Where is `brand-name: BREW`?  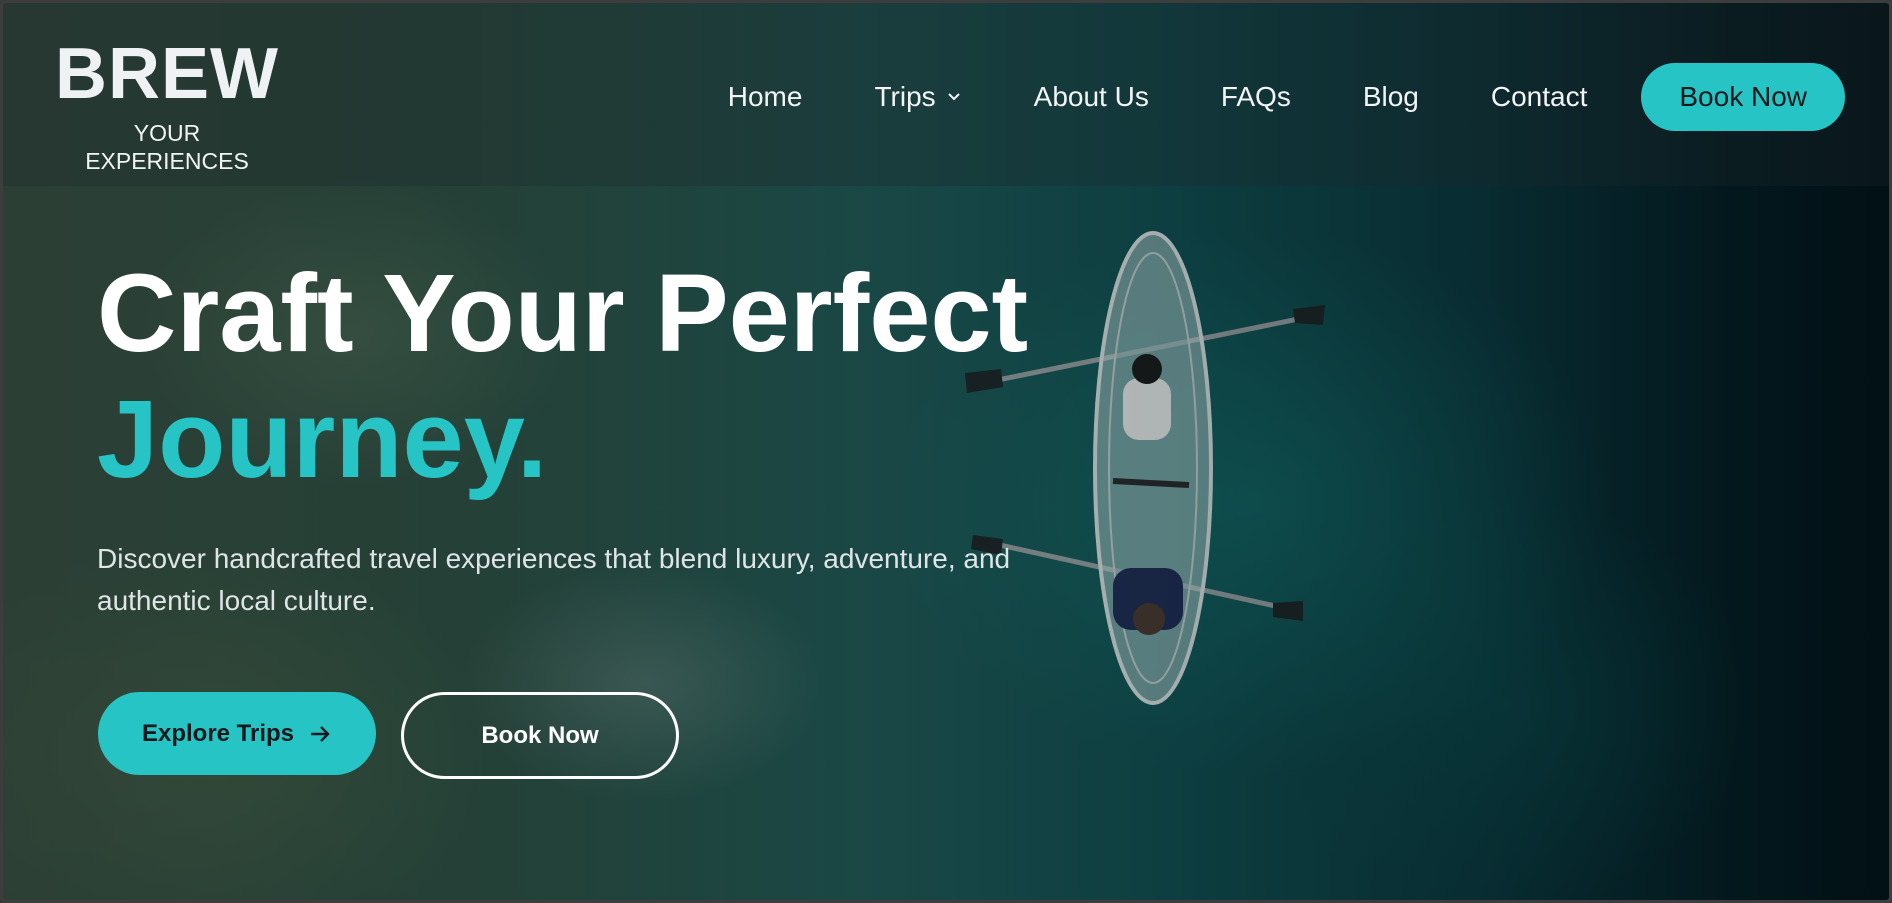
brand-name: BREW is located at coordinates (167, 74).